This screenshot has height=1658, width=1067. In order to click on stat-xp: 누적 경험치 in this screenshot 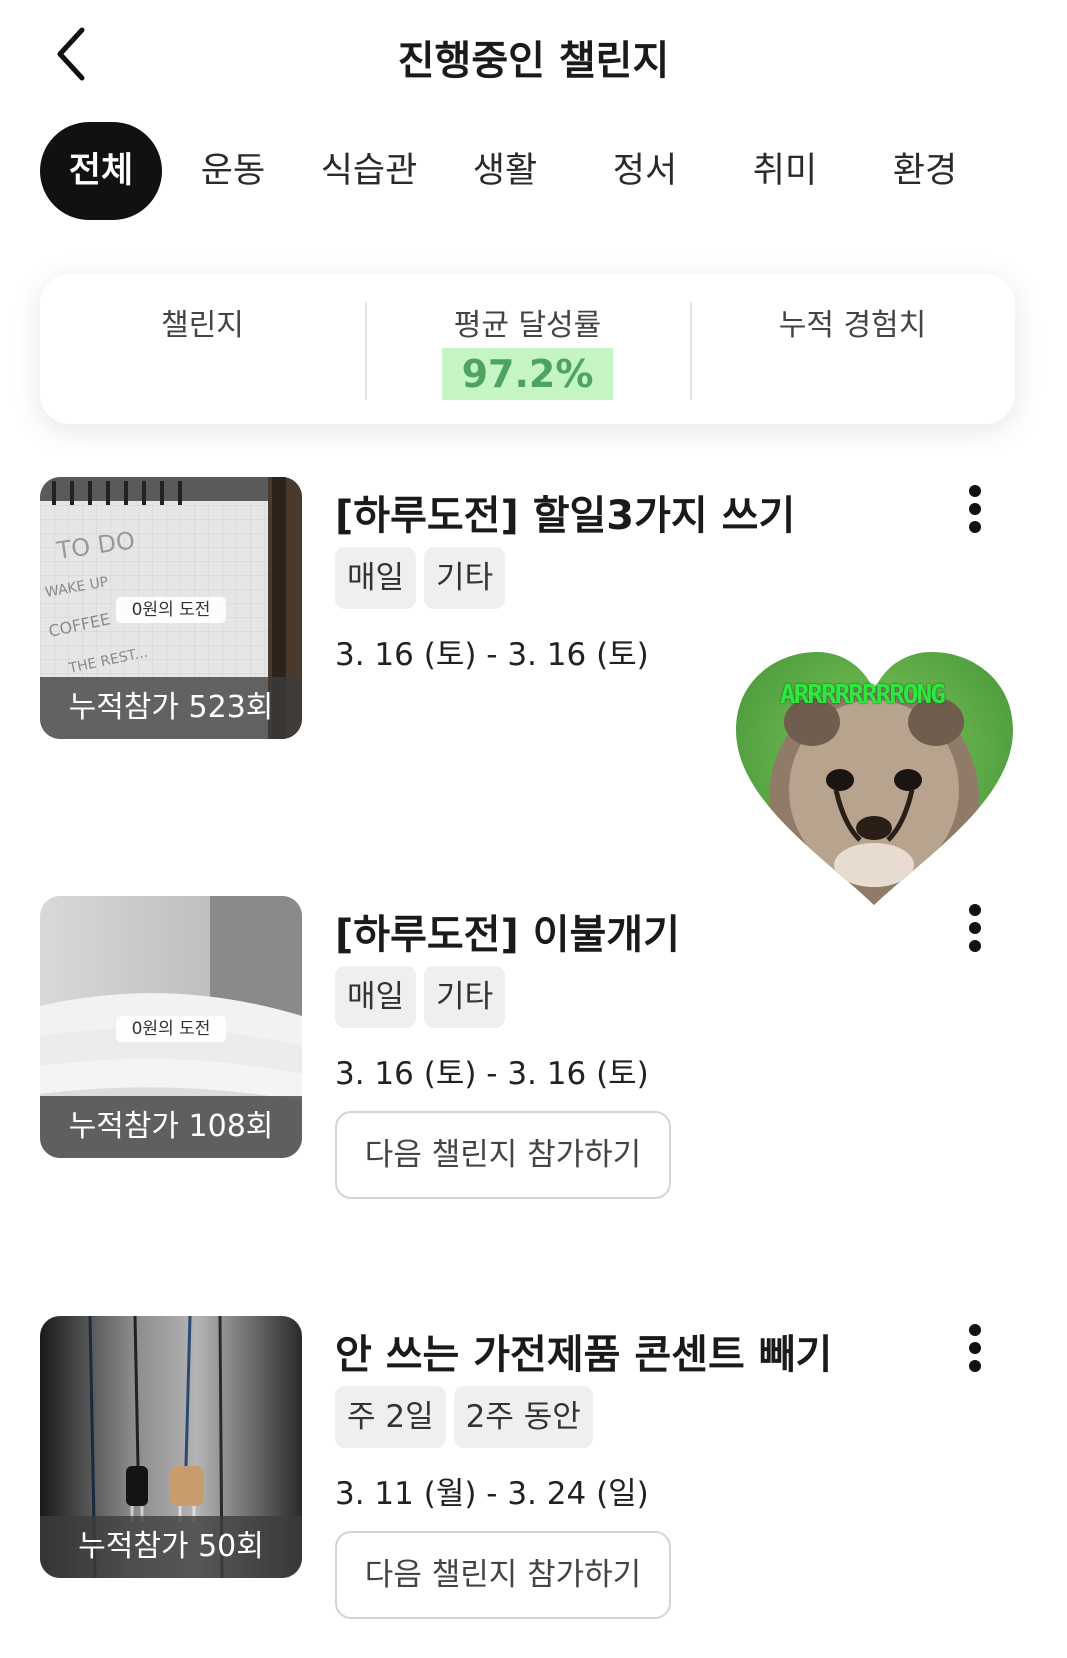, I will do `click(852, 349)`.